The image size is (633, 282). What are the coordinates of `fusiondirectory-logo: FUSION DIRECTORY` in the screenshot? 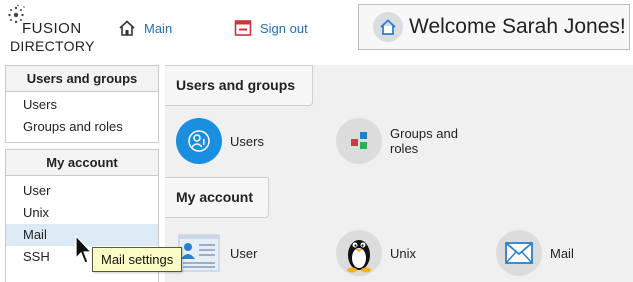 It's located at (50, 29).